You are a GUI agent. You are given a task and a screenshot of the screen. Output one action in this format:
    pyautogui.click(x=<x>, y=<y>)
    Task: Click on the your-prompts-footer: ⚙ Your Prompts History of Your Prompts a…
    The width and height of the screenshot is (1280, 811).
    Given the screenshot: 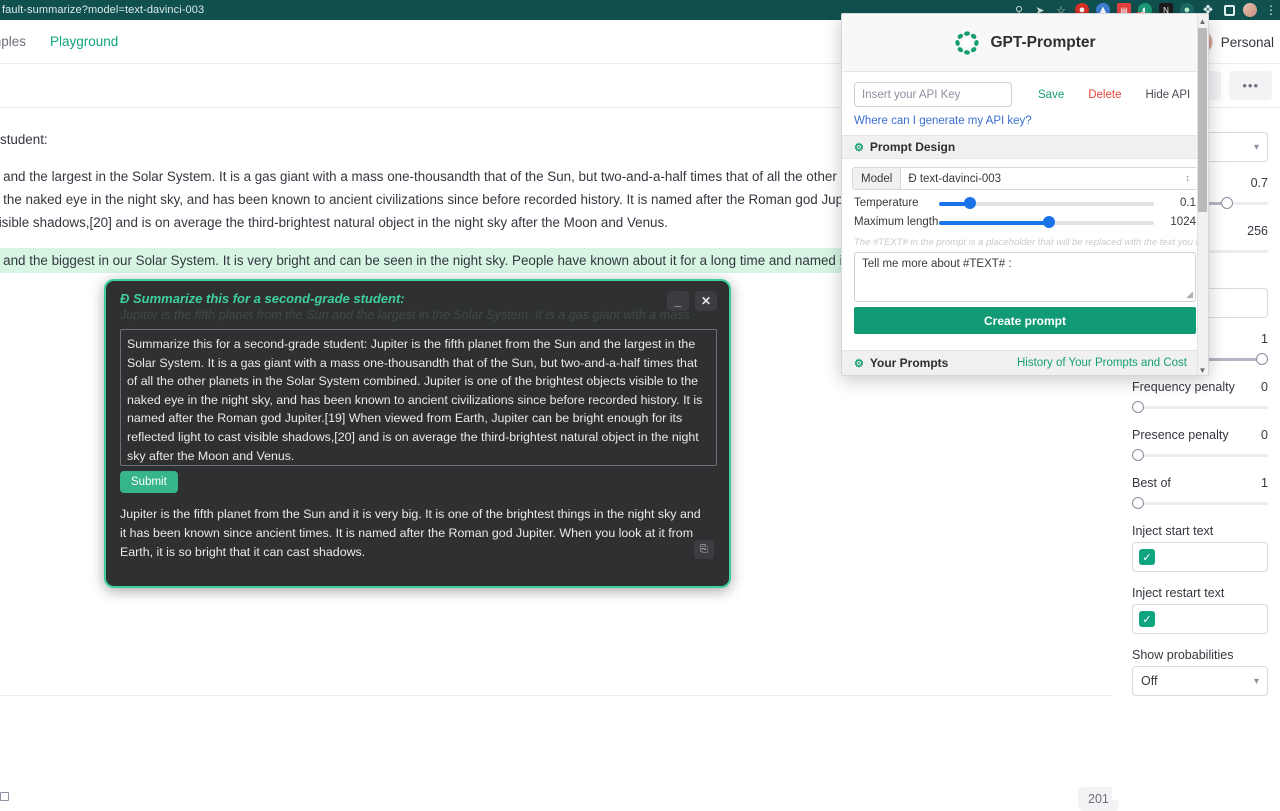 What is the action you would take?
    pyautogui.click(x=1020, y=362)
    